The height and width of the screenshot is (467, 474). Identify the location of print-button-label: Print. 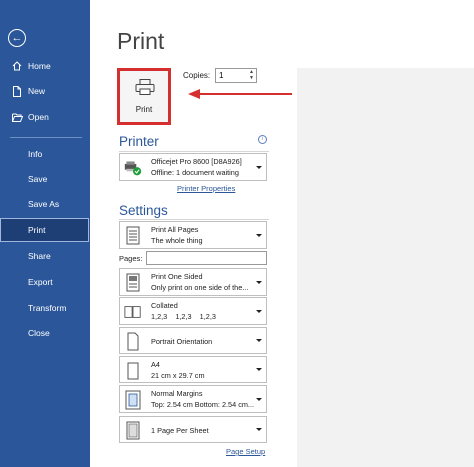
(144, 109).